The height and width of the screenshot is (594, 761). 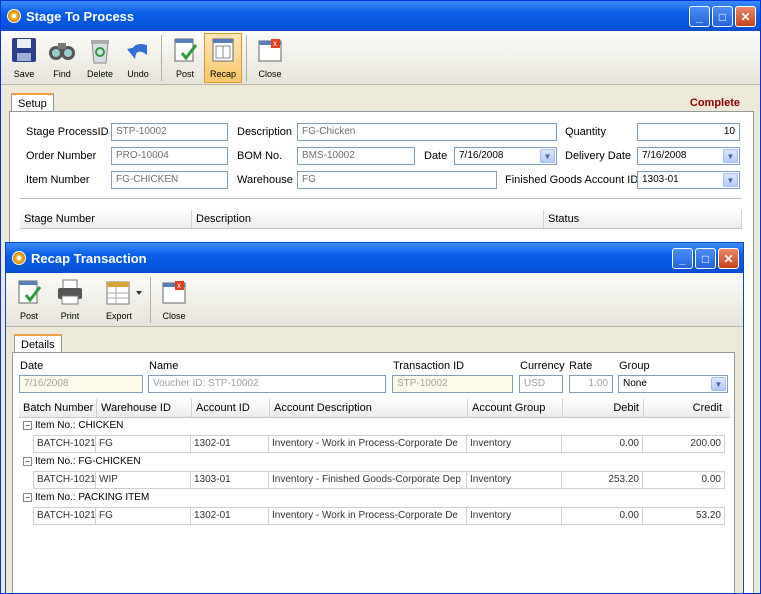 I want to click on fg-account-label: Finished Goods Account ID, so click(x=572, y=180).